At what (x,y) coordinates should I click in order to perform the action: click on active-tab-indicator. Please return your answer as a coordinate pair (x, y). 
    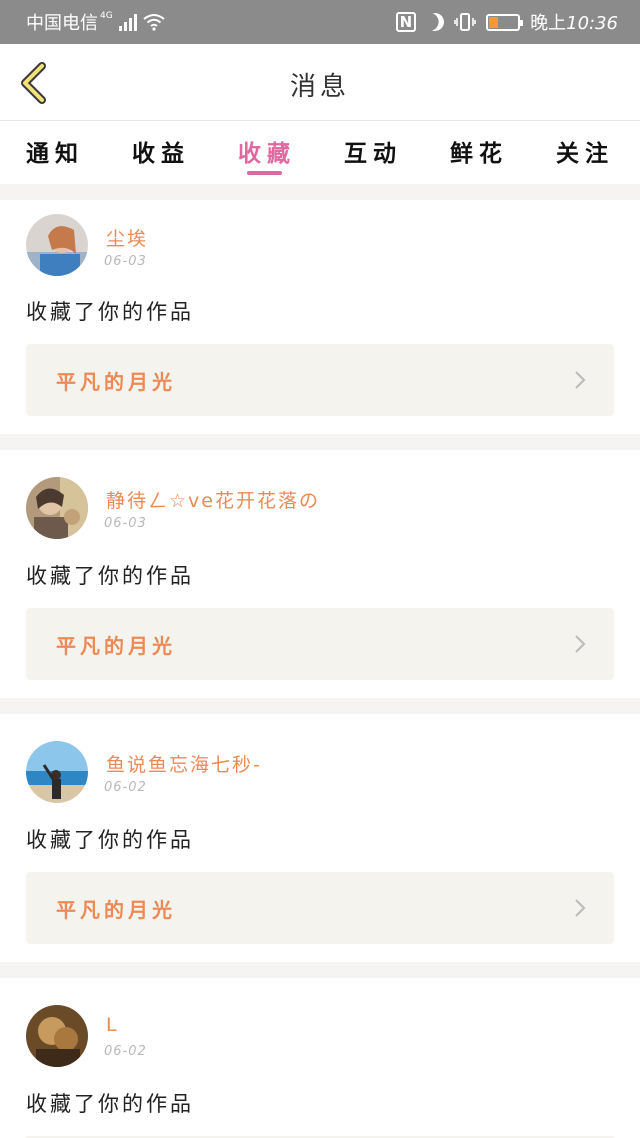
    Looking at the image, I should click on (264, 173).